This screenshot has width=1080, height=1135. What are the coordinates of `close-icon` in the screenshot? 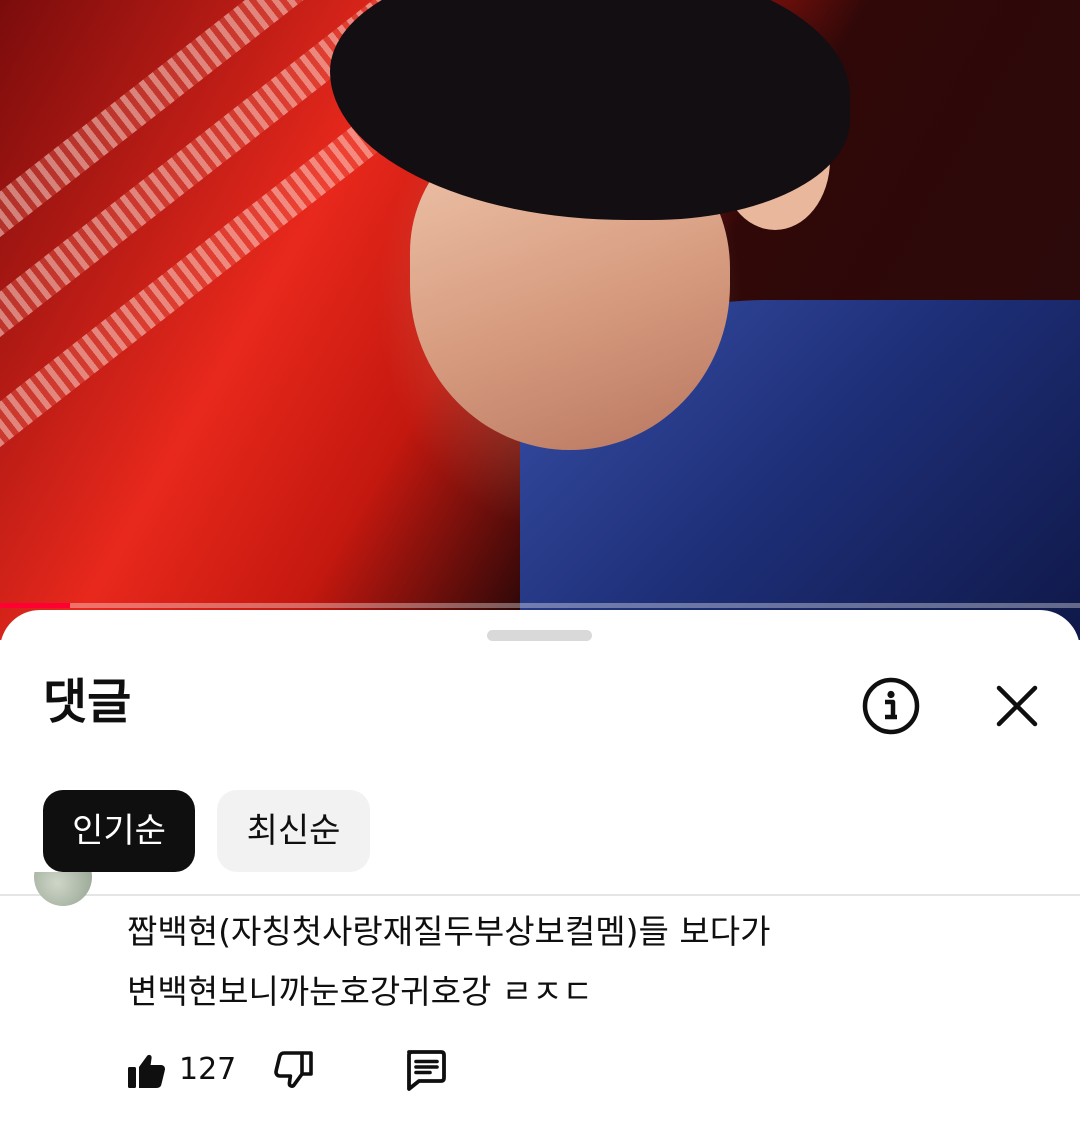 It's located at (1017, 706).